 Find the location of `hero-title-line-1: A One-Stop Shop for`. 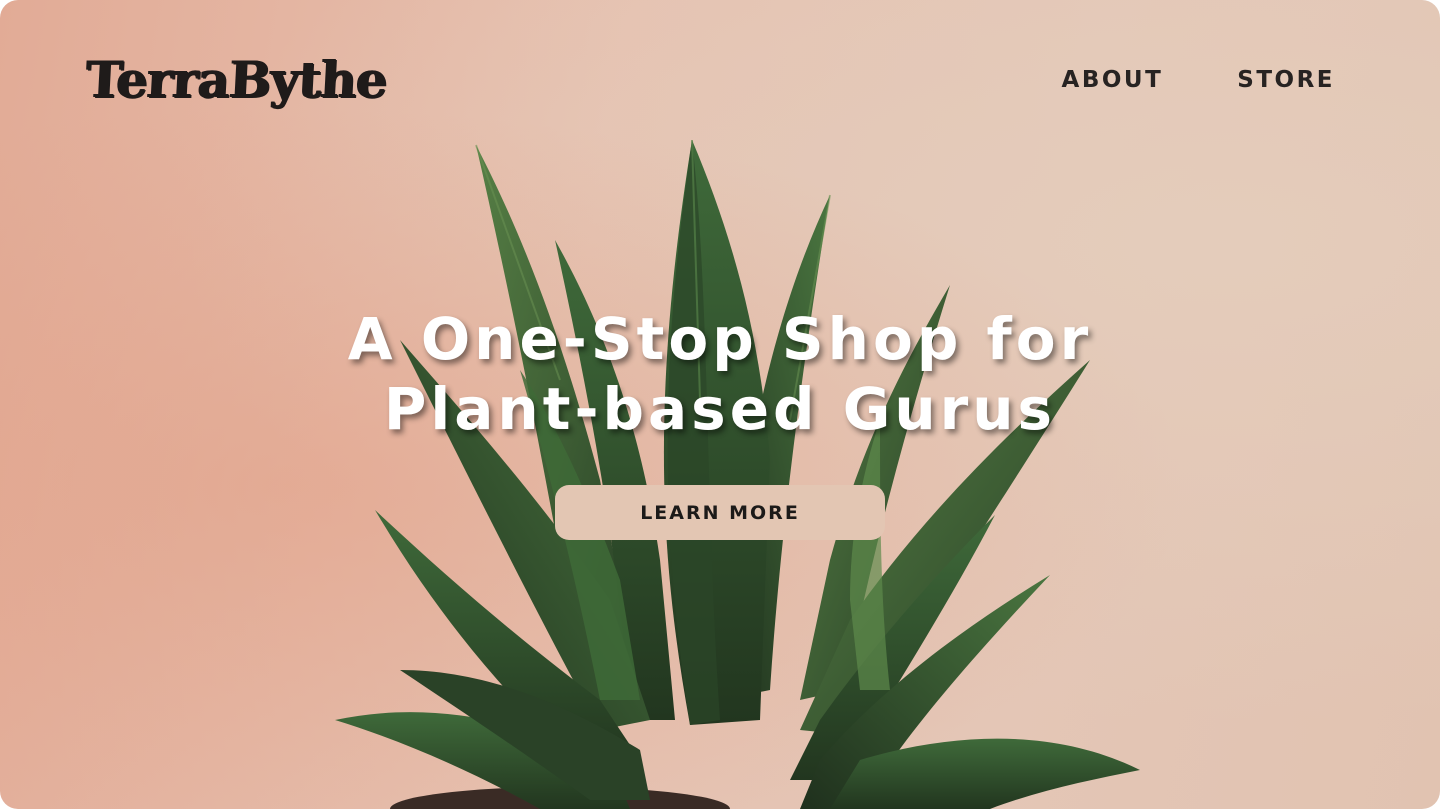

hero-title-line-1: A One-Stop Shop for is located at coordinates (720, 339).